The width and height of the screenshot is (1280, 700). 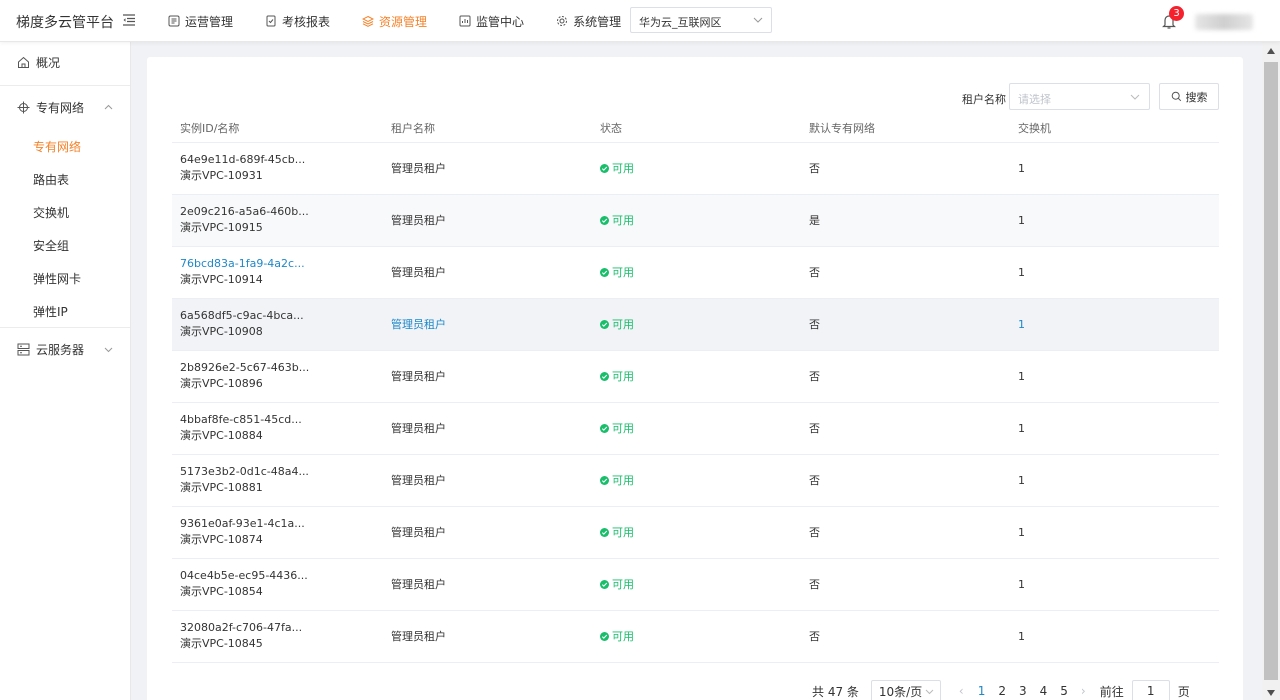 I want to click on layers-icon, so click(x=368, y=21).